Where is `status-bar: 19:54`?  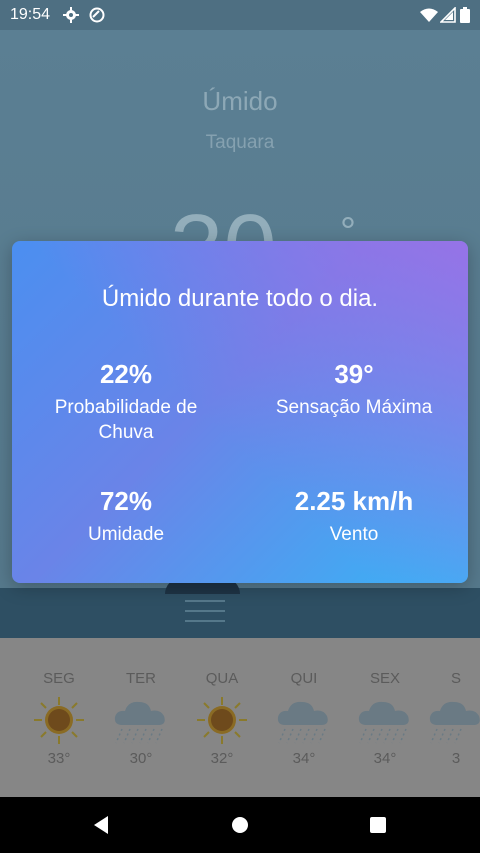 status-bar: 19:54 is located at coordinates (240, 15).